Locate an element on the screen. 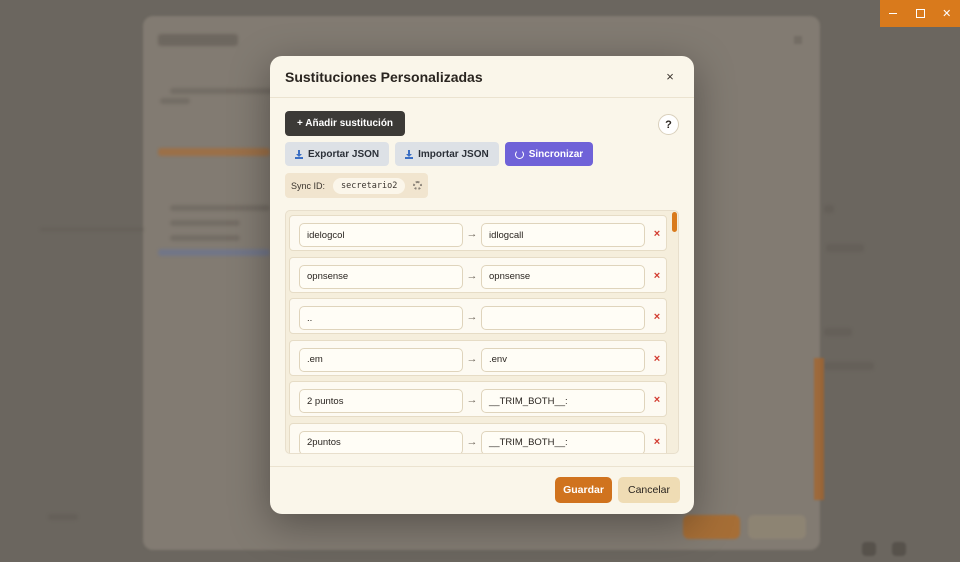 This screenshot has width=960, height=562. substitution-row: idelogcol → idlogcall × is located at coordinates (478, 233).